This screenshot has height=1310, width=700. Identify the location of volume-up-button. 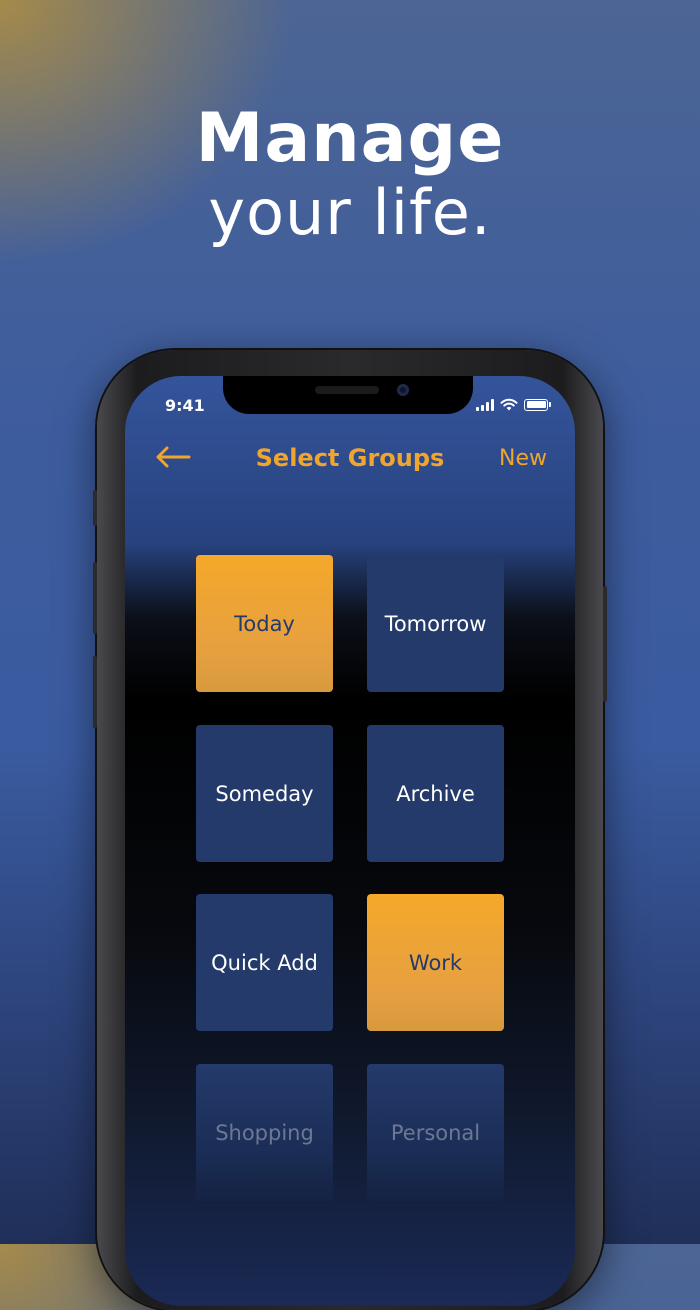
(95, 598).